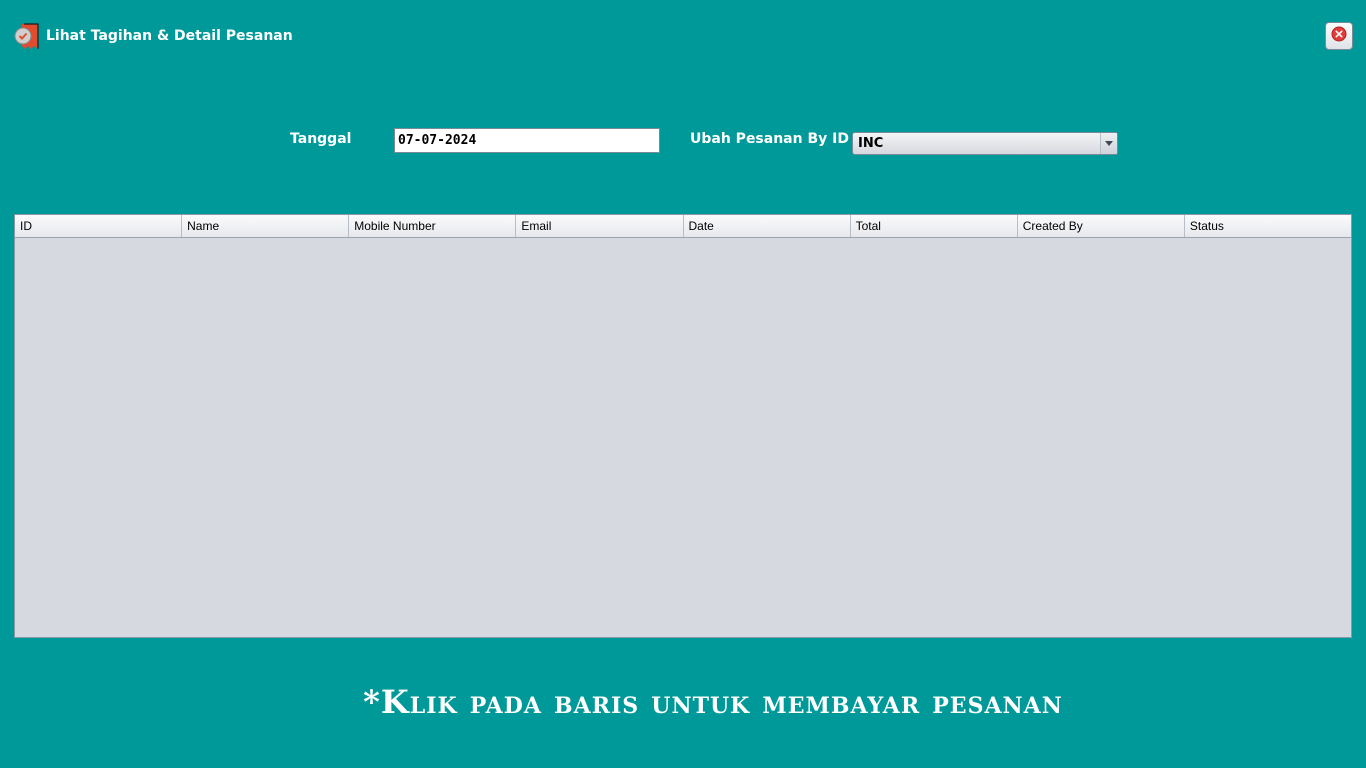 This screenshot has height=768, width=1366. I want to click on order-id-dropdown: INC, so click(985, 143).